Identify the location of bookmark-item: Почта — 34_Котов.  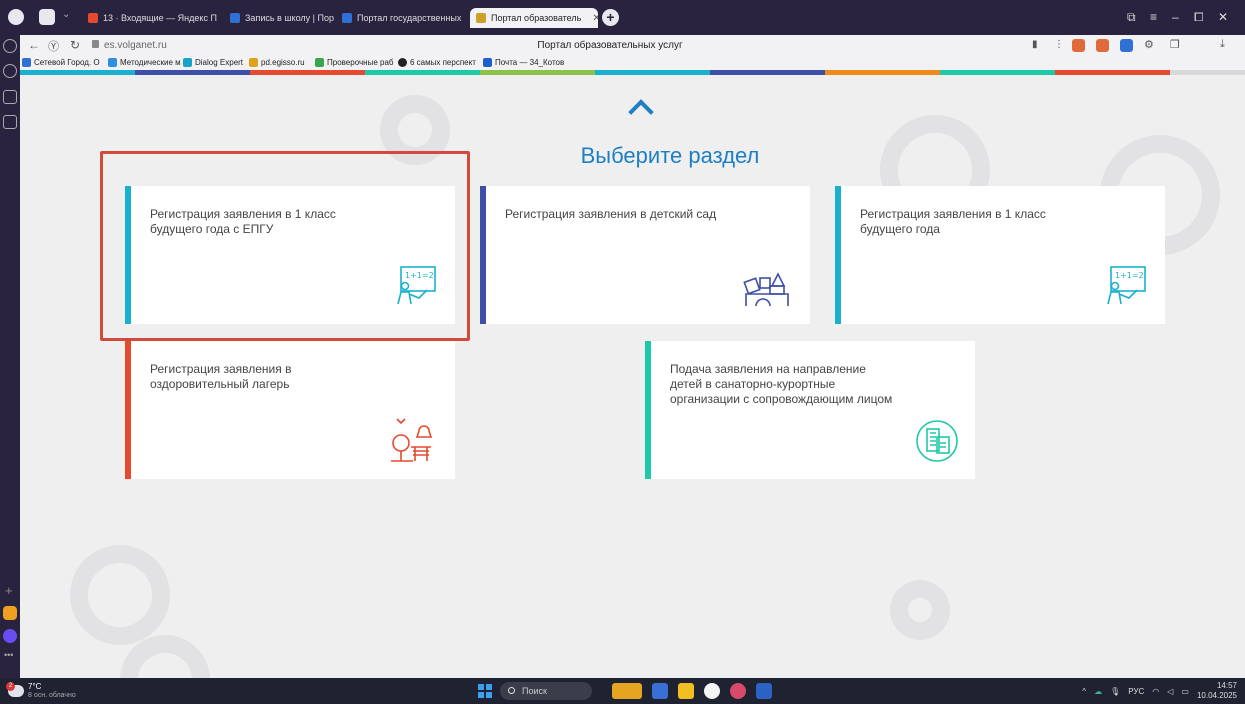
(523, 62).